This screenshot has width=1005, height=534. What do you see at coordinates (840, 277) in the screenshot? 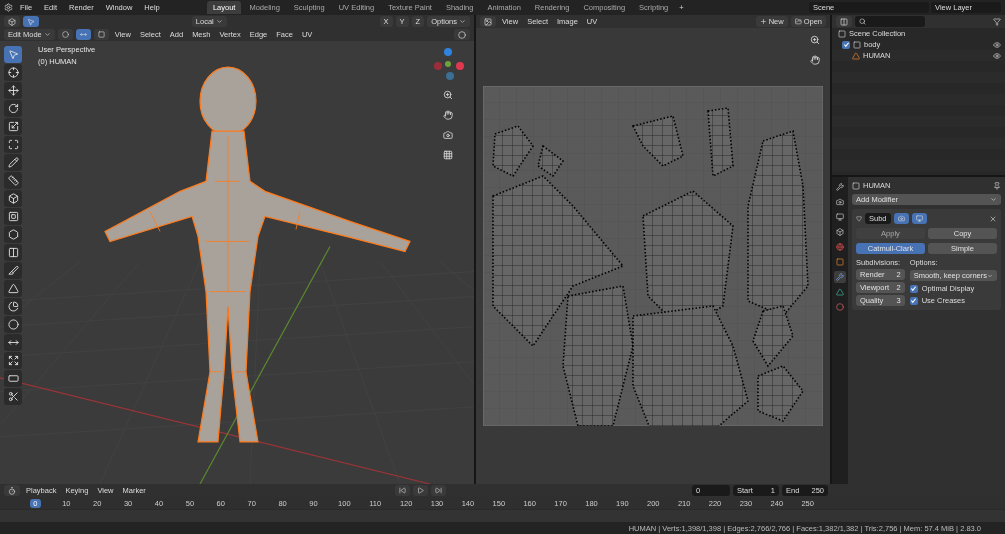
I see `wrench-icon` at bounding box center [840, 277].